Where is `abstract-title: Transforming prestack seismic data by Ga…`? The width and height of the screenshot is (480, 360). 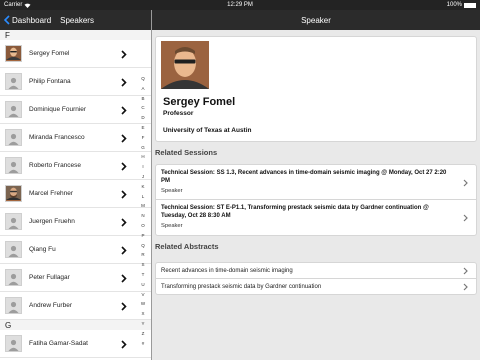 abstract-title: Transforming prestack seismic data by Ga… is located at coordinates (241, 287).